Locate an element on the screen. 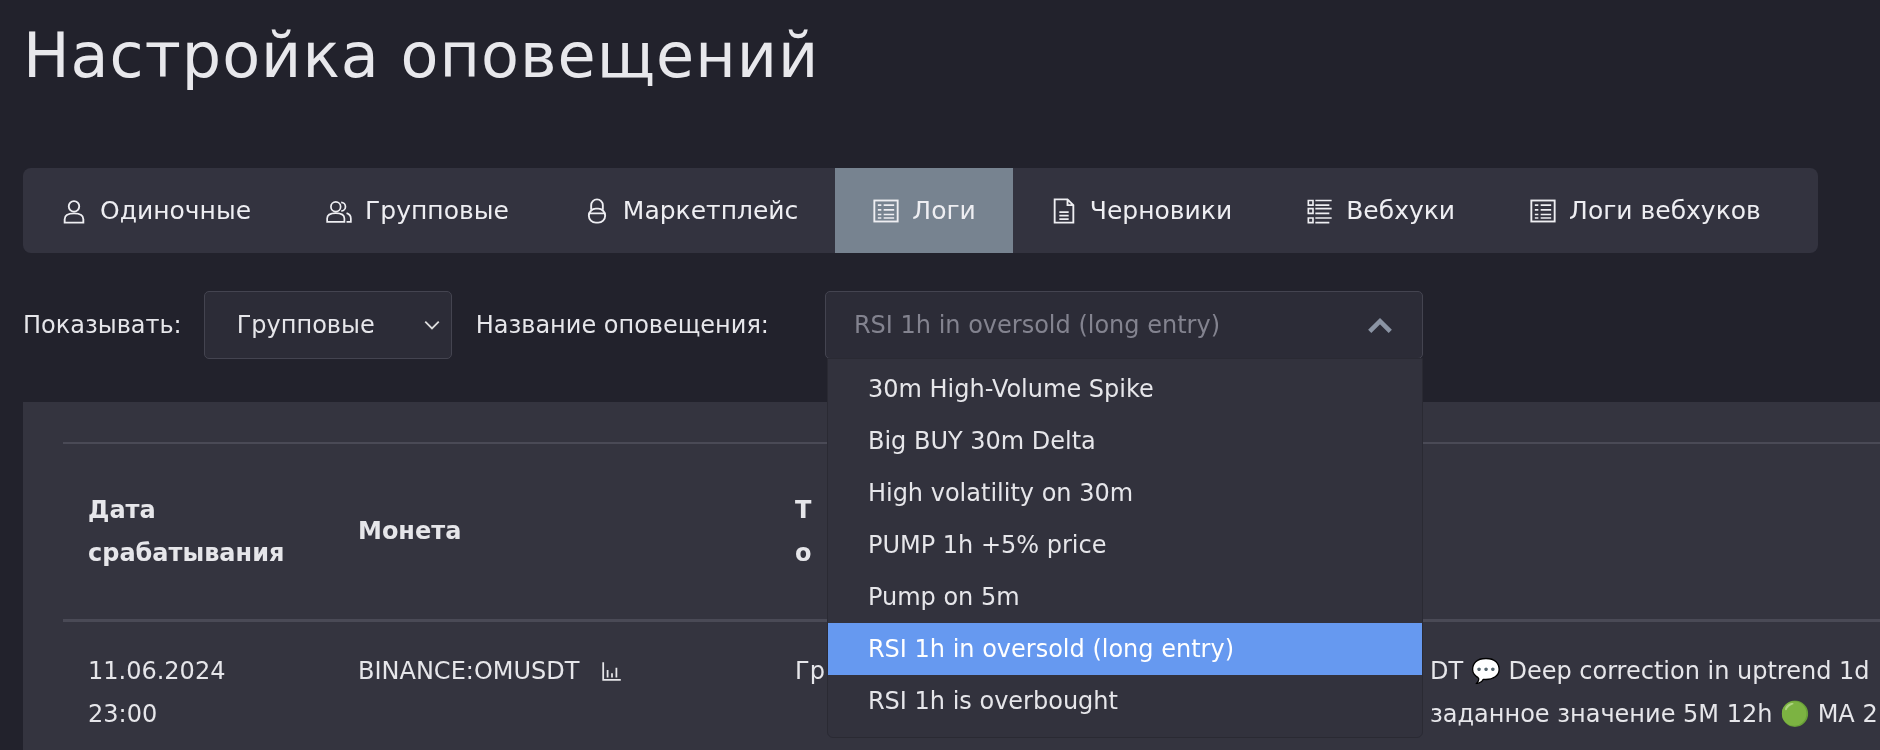 The image size is (1880, 750). page-title: Настройка оповещений is located at coordinates (422, 56).